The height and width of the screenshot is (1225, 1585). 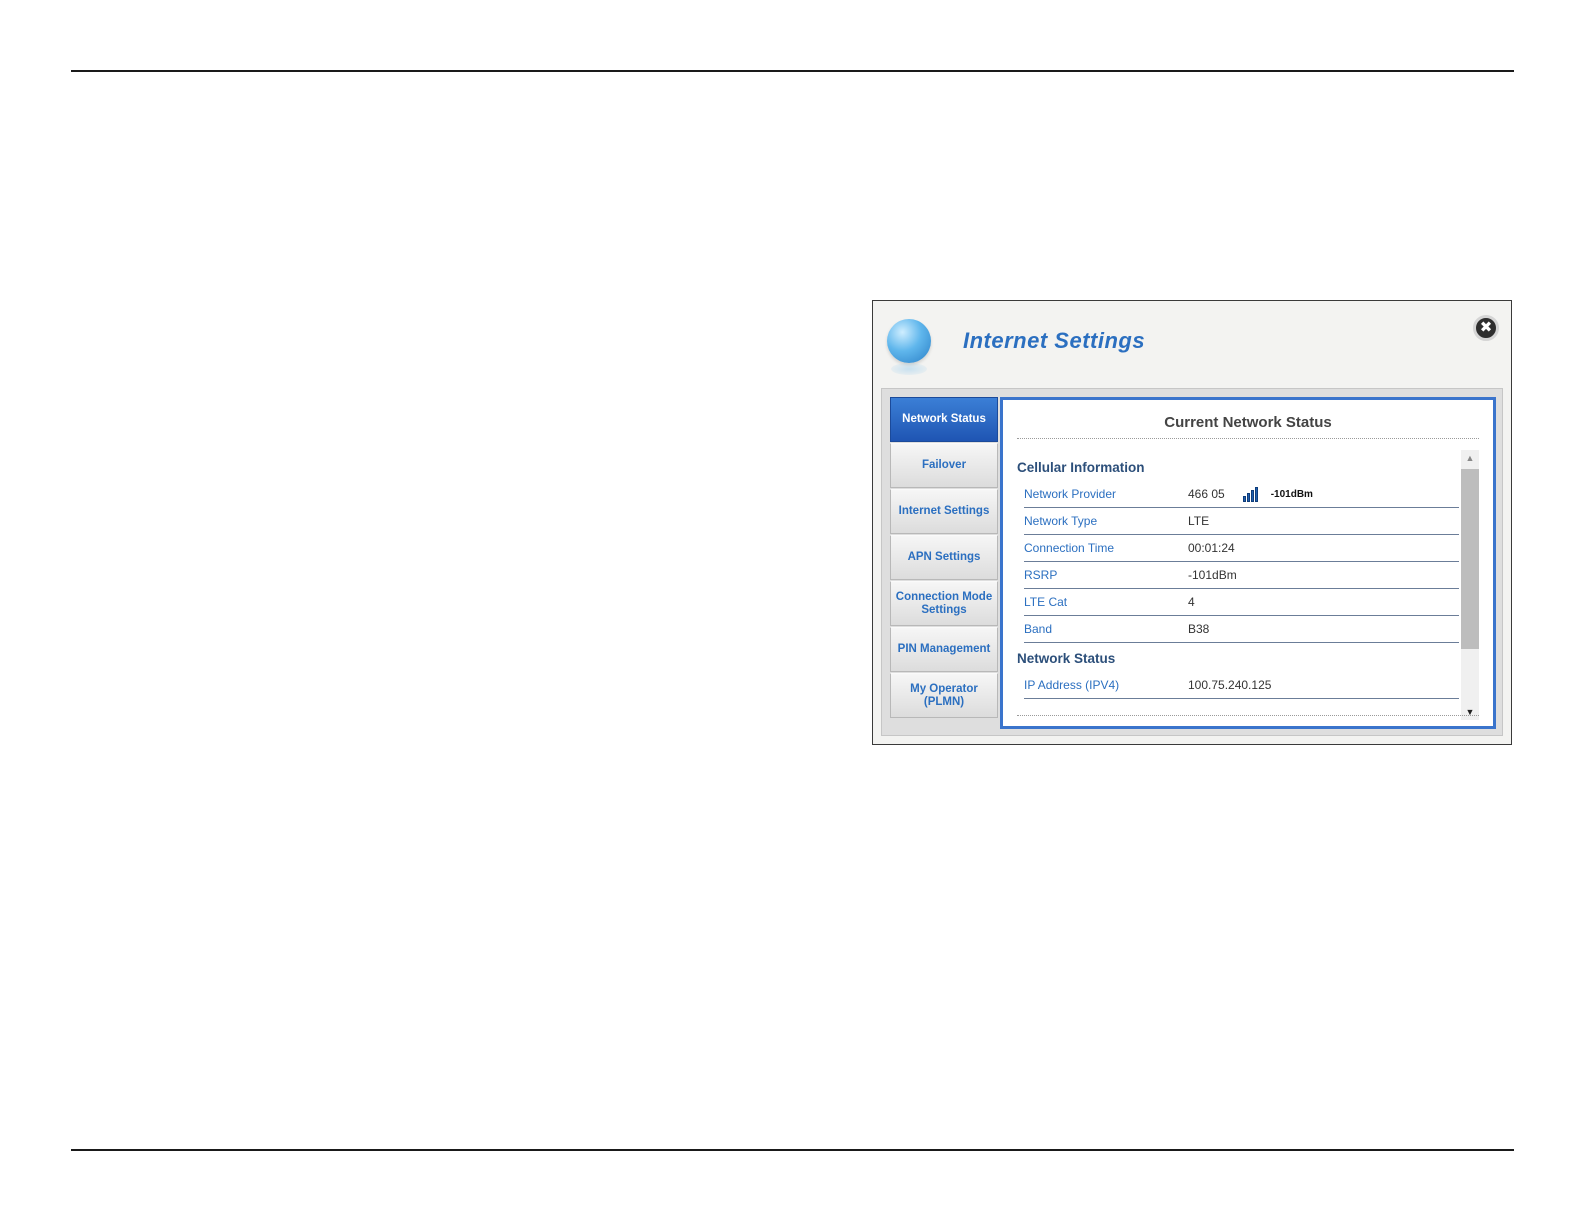 What do you see at coordinates (944, 511) in the screenshot?
I see `sidebar-item-internet-settings: Internet Settings` at bounding box center [944, 511].